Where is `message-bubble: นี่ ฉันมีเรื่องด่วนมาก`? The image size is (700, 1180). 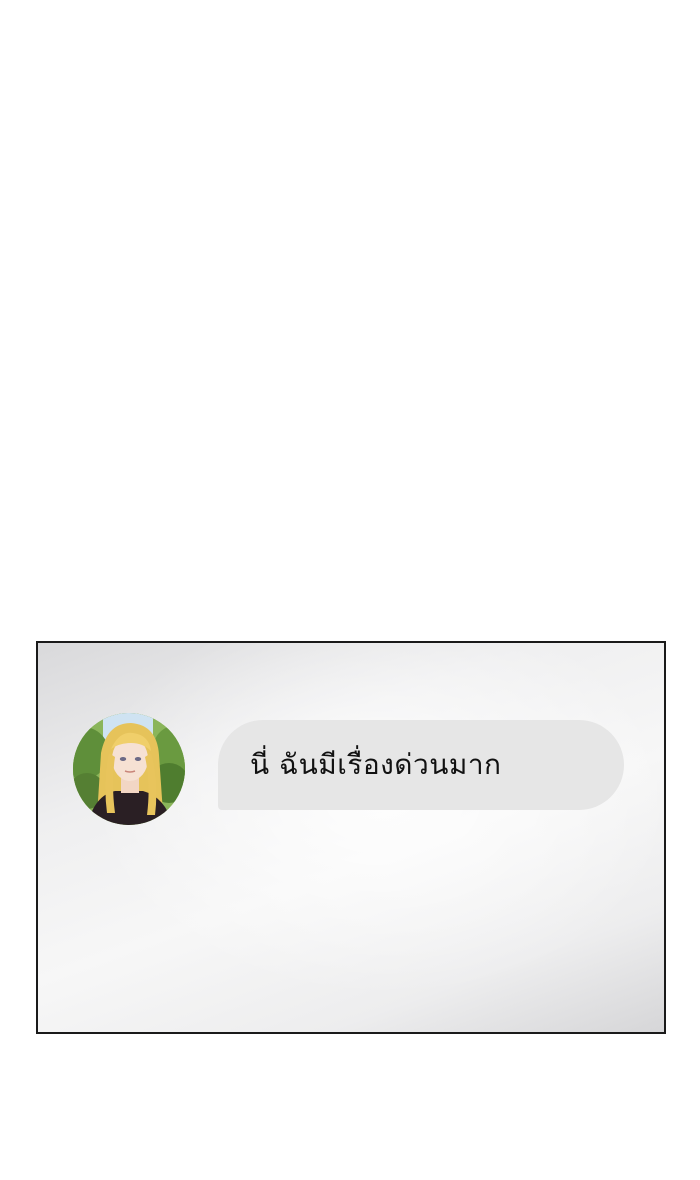
message-bubble: นี่ ฉันมีเรื่องด่วนมาก is located at coordinates (421, 765).